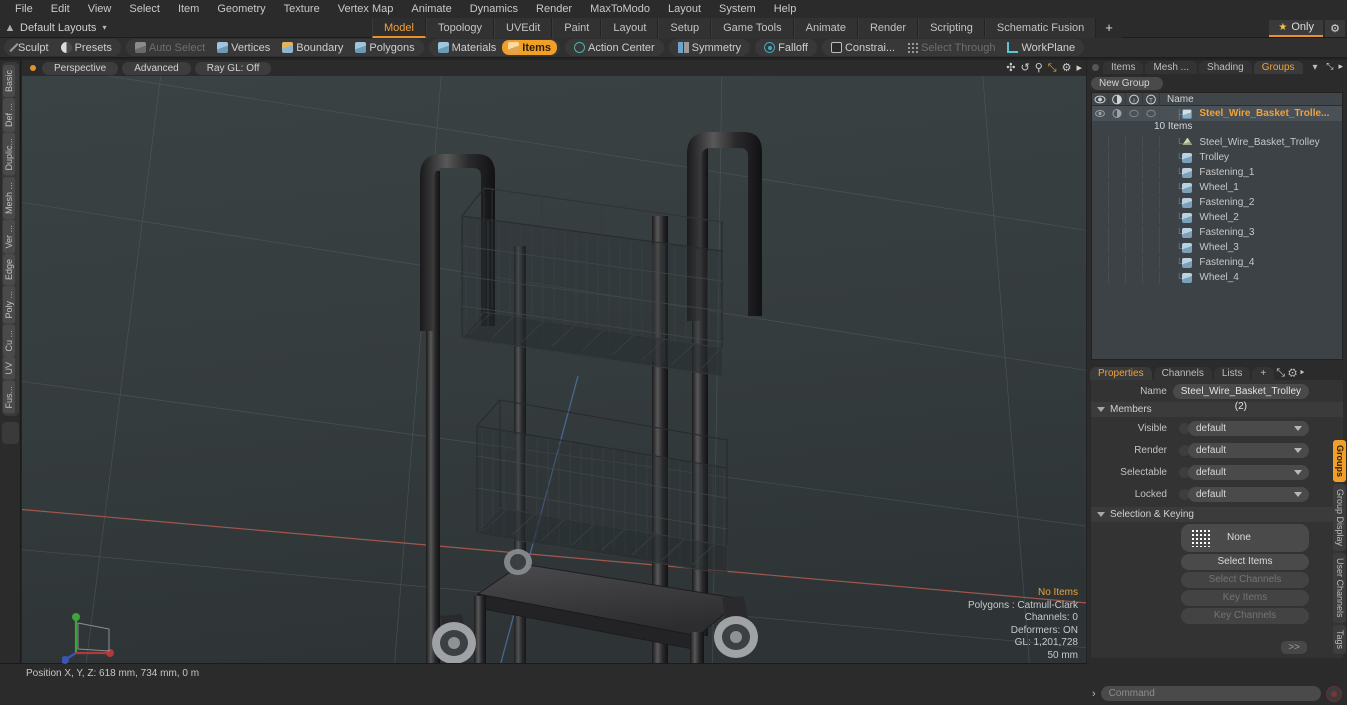  What do you see at coordinates (33, 68) in the screenshot?
I see `viewport-menu-dot-icon` at bounding box center [33, 68].